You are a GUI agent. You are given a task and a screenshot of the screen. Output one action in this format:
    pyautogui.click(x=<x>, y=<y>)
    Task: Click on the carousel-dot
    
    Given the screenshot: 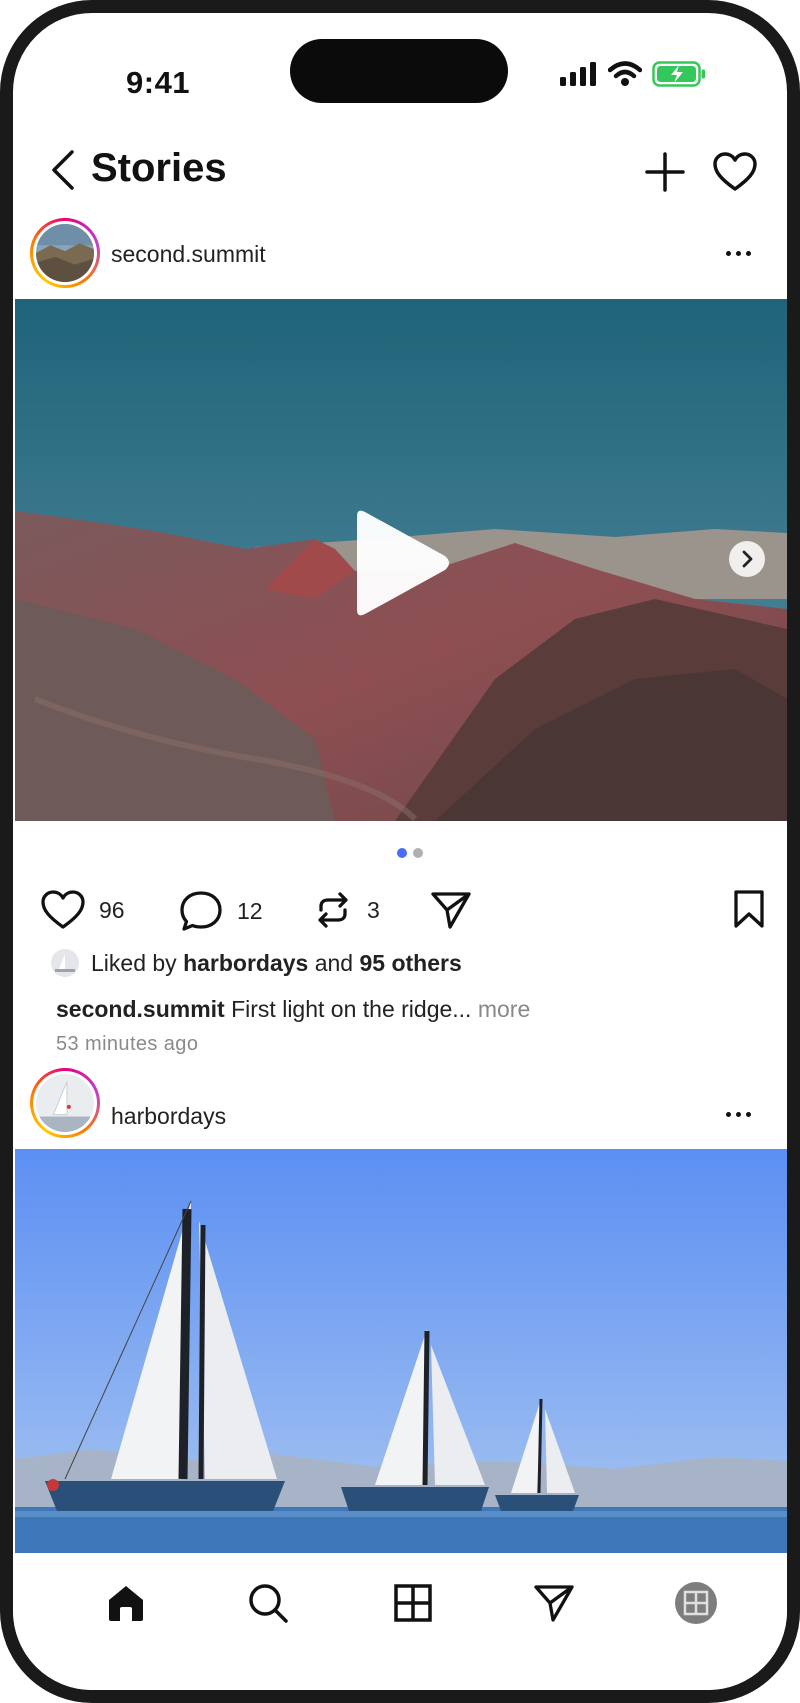 What is the action you would take?
    pyautogui.click(x=418, y=853)
    